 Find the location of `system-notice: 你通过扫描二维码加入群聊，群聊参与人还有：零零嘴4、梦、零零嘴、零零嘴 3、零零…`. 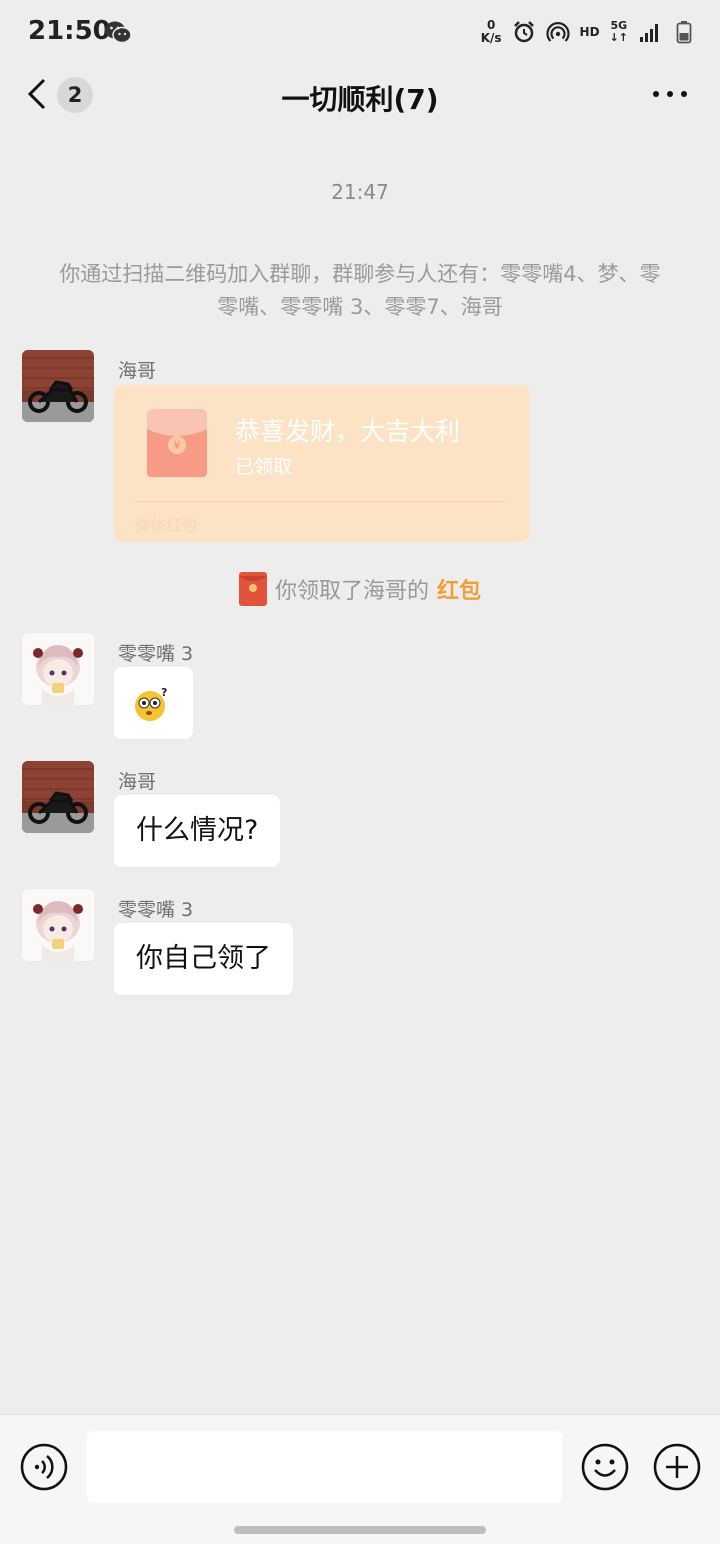

system-notice: 你通过扫描二维码加入群聊，群聊参与人还有：零零嘴4、梦、零零嘴、零零嘴 3、零零… is located at coordinates (360, 290).